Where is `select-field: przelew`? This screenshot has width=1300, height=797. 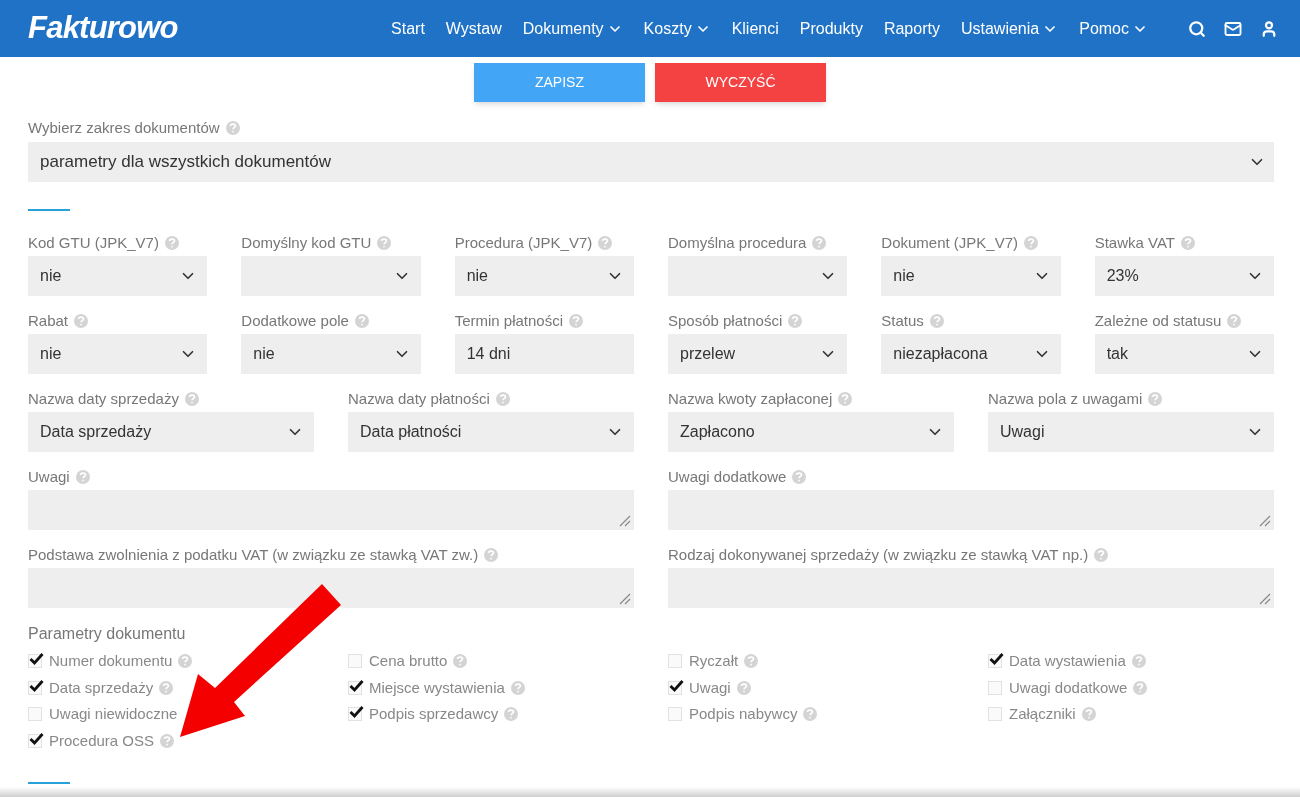
select-field: przelew is located at coordinates (758, 354).